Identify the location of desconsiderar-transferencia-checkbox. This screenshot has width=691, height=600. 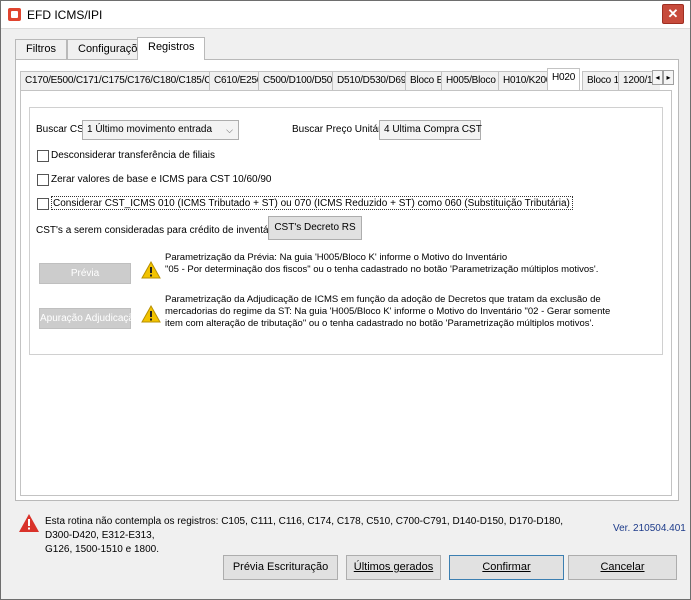
(43, 156).